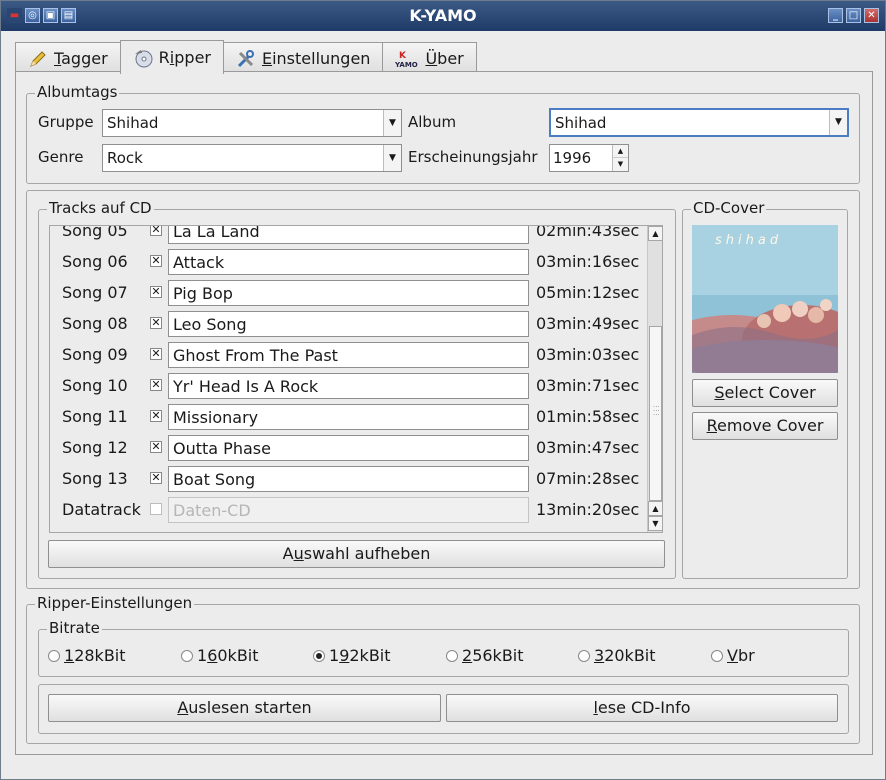 The image size is (886, 780). What do you see at coordinates (493, 655) in the screenshot?
I see `bitrate-256-label: 256kBit` at bounding box center [493, 655].